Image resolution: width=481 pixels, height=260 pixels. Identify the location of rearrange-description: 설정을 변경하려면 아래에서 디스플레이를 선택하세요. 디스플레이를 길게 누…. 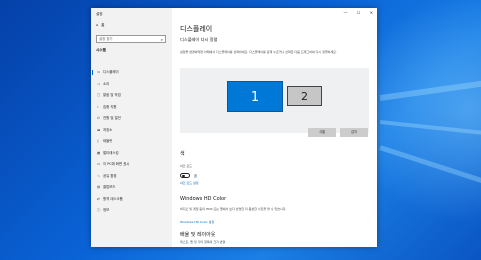
(258, 52).